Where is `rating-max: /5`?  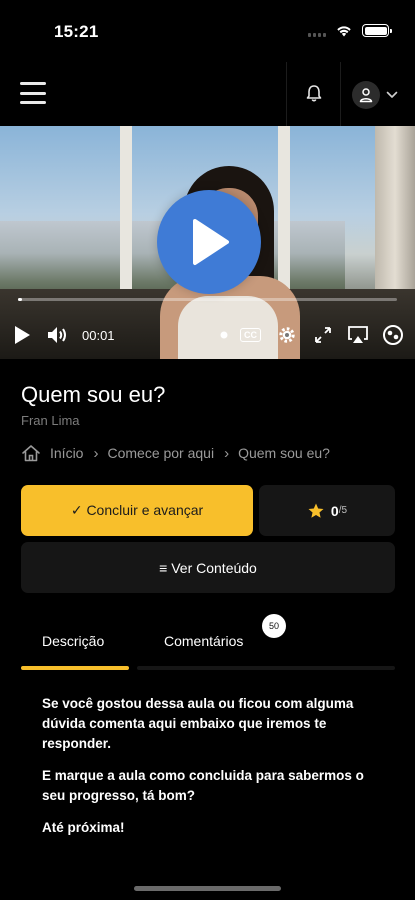 rating-max: /5 is located at coordinates (343, 510).